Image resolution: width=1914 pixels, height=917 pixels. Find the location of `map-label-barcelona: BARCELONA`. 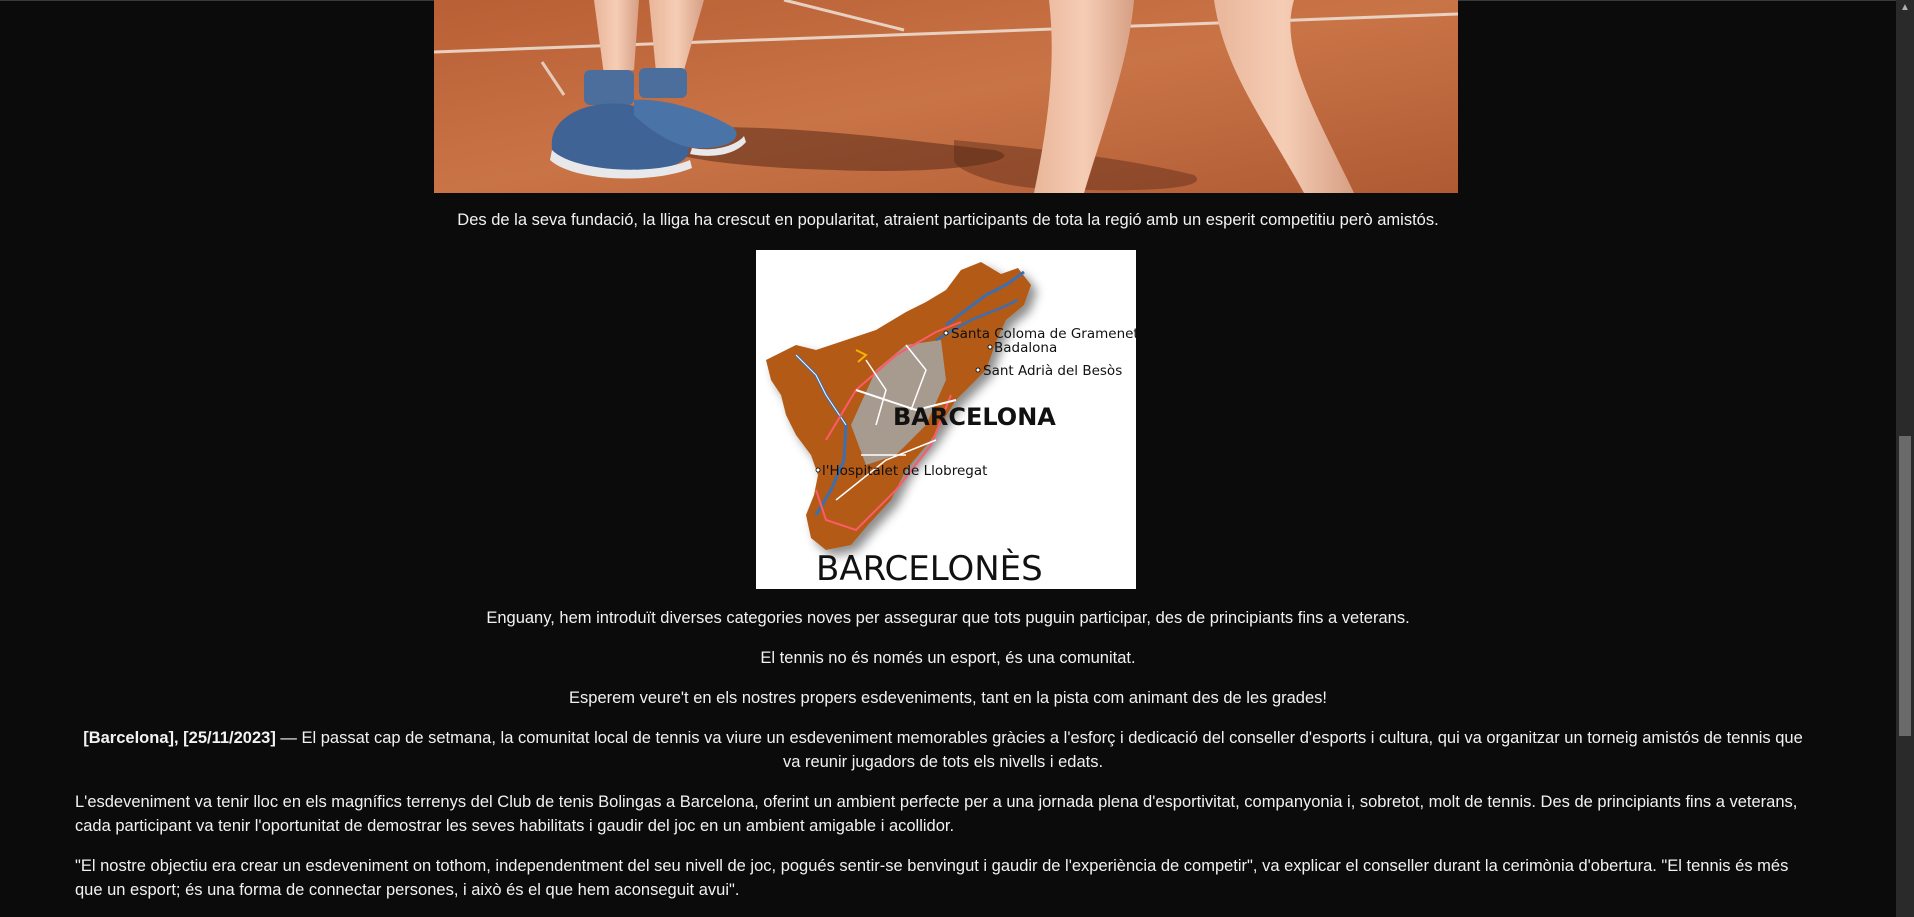

map-label-barcelona: BARCELONA is located at coordinates (974, 417).